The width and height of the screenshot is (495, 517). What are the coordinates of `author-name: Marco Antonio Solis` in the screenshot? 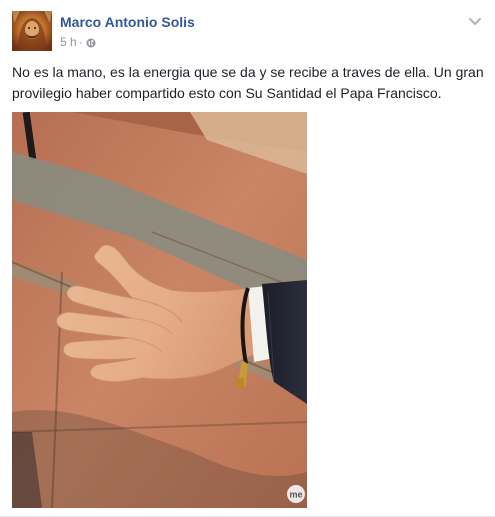 It's located at (127, 22).